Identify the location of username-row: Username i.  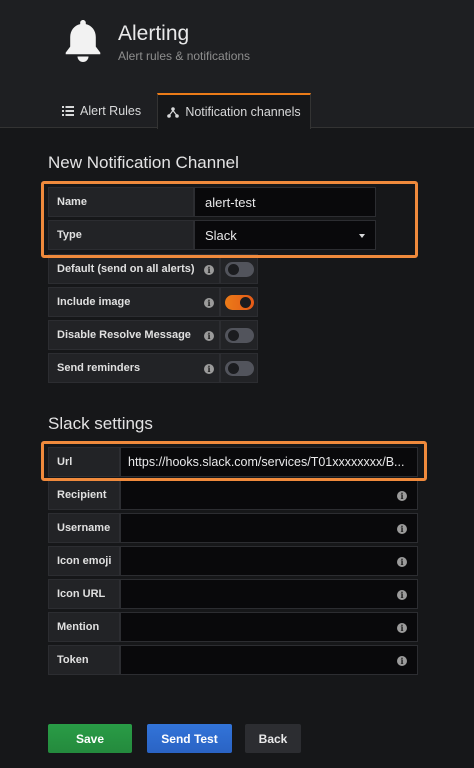
(233, 528).